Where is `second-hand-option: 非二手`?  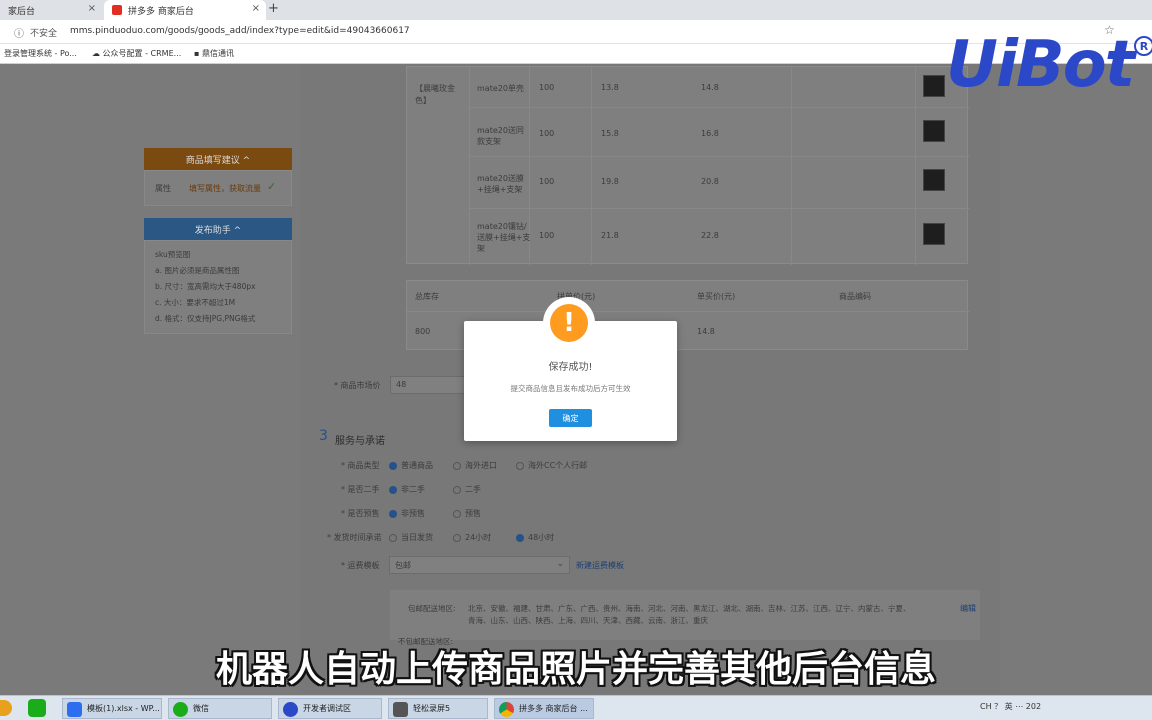 second-hand-option: 非二手 is located at coordinates (407, 489).